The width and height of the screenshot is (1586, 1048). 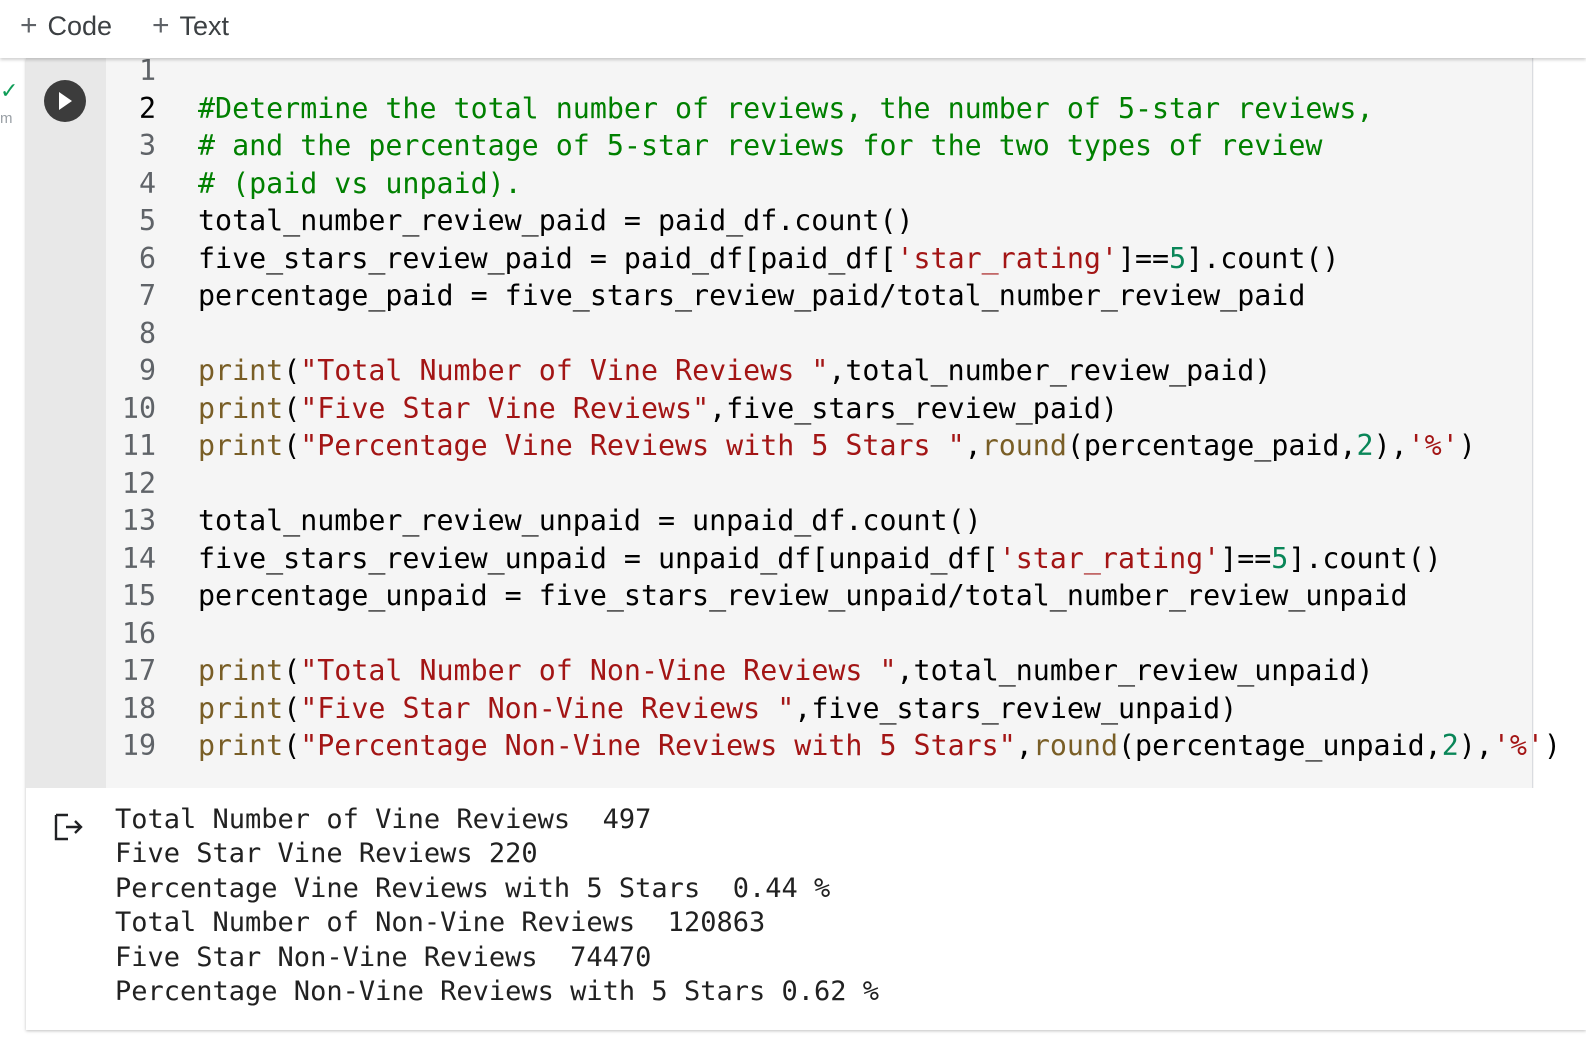 I want to click on line-number: 12, so click(x=138, y=483).